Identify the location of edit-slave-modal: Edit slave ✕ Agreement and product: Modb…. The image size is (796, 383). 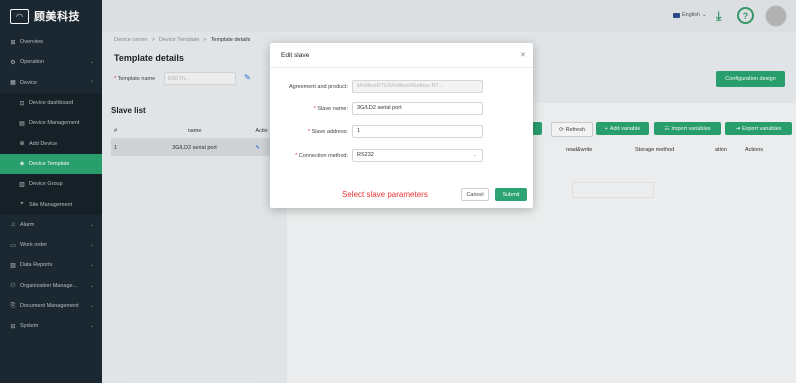
(401, 125).